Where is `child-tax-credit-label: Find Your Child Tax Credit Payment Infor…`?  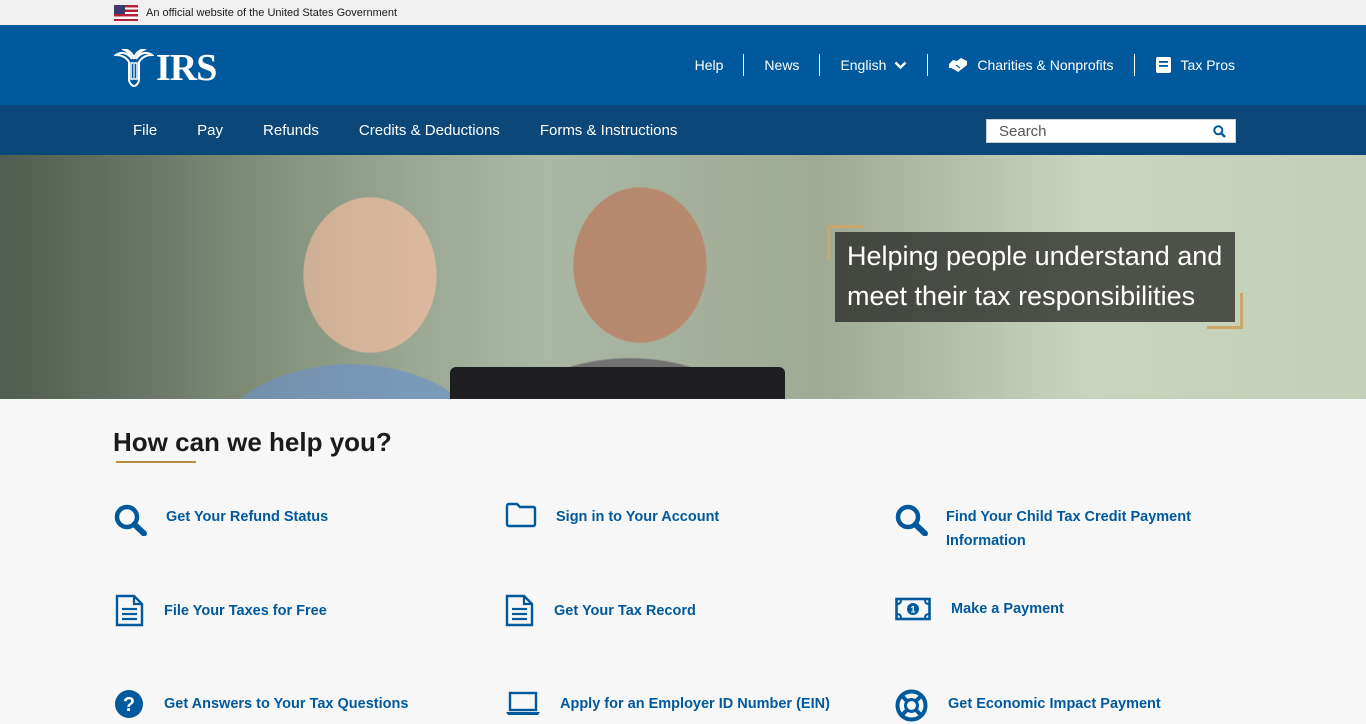
child-tax-credit-label: Find Your Child Tax Credit Payment Infor… is located at coordinates (1068, 529).